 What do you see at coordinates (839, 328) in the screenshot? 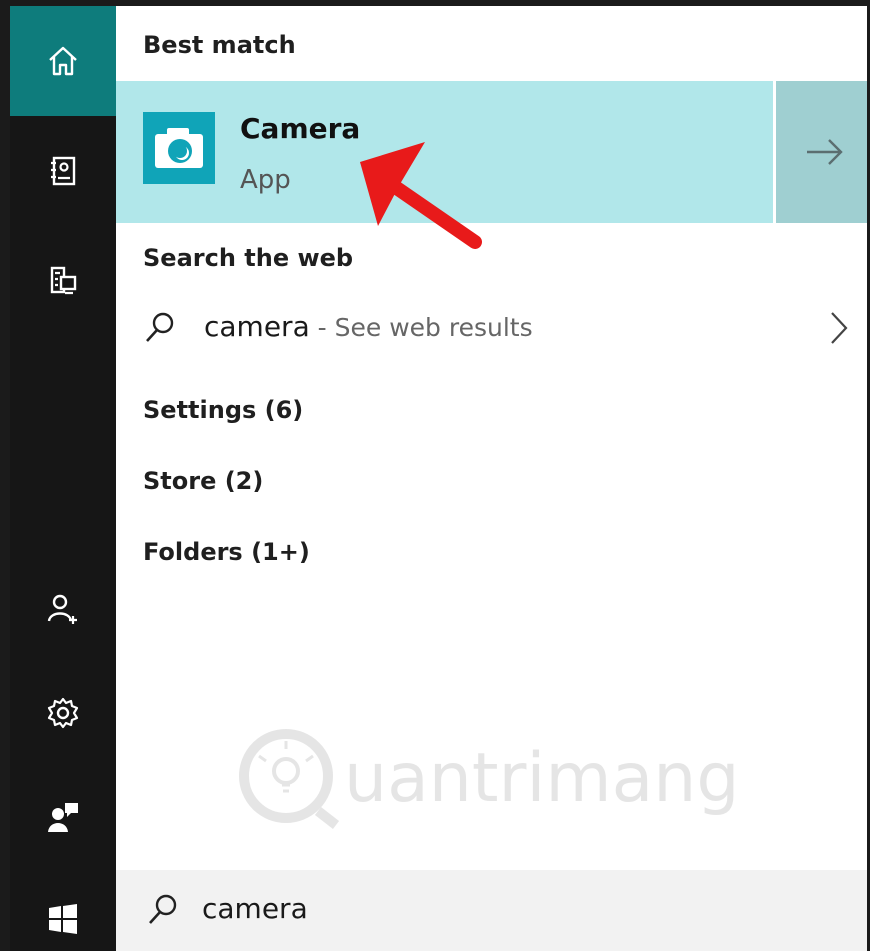
I see `chevron-right-icon` at bounding box center [839, 328].